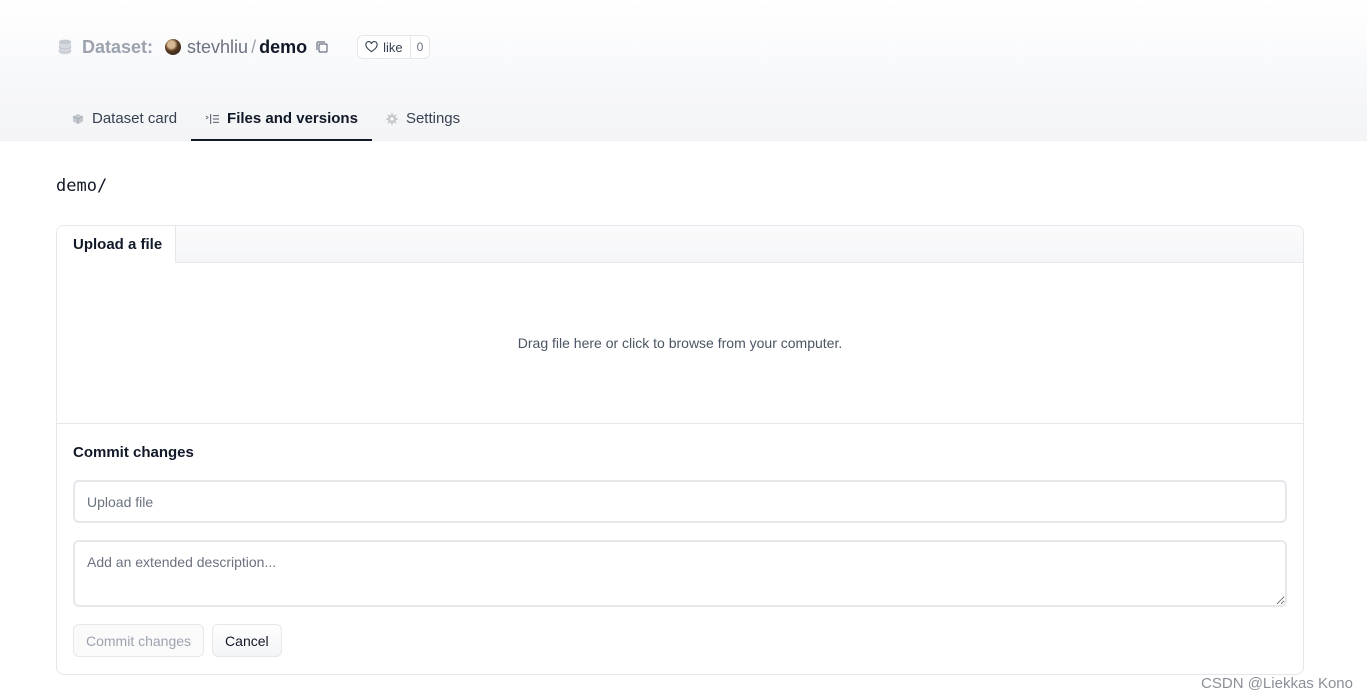  I want to click on gear-icon, so click(392, 118).